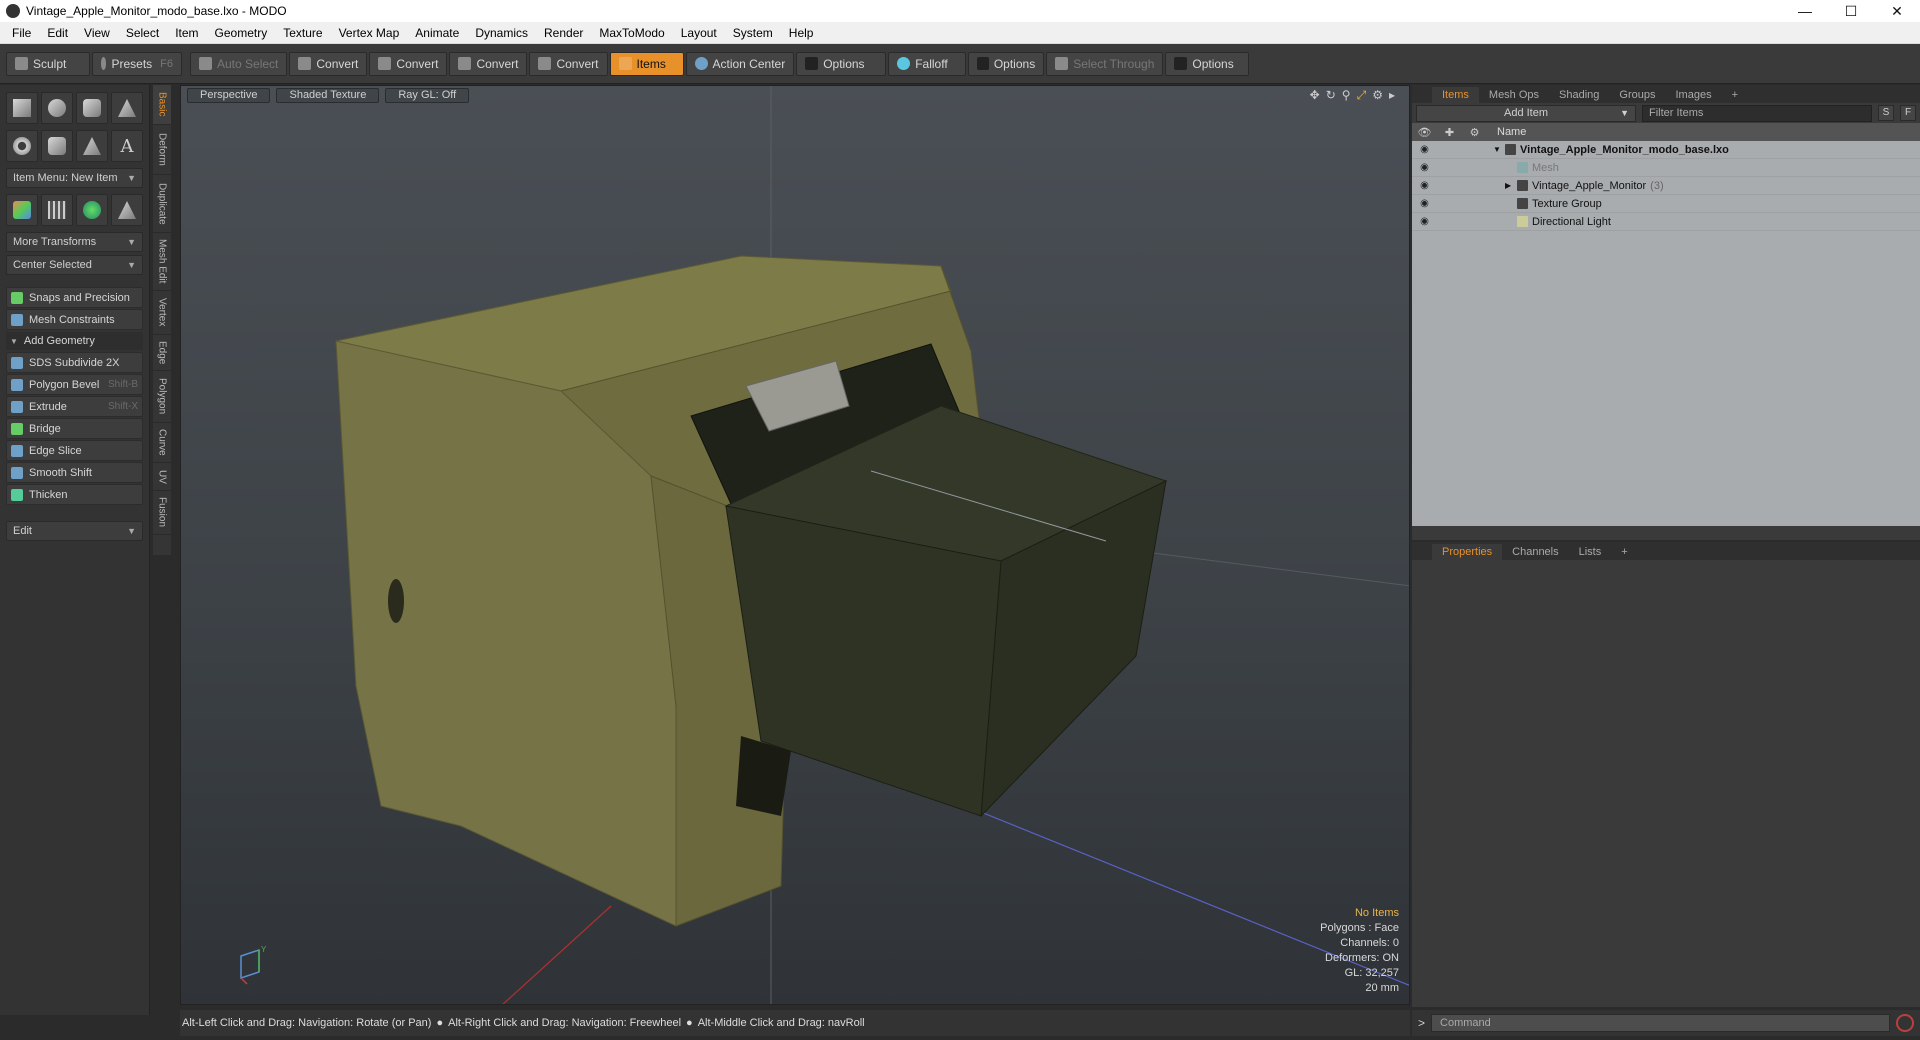 The height and width of the screenshot is (1040, 1920). Describe the element at coordinates (48, 63) in the screenshot. I see `sculpt-button: Sculpt` at that location.